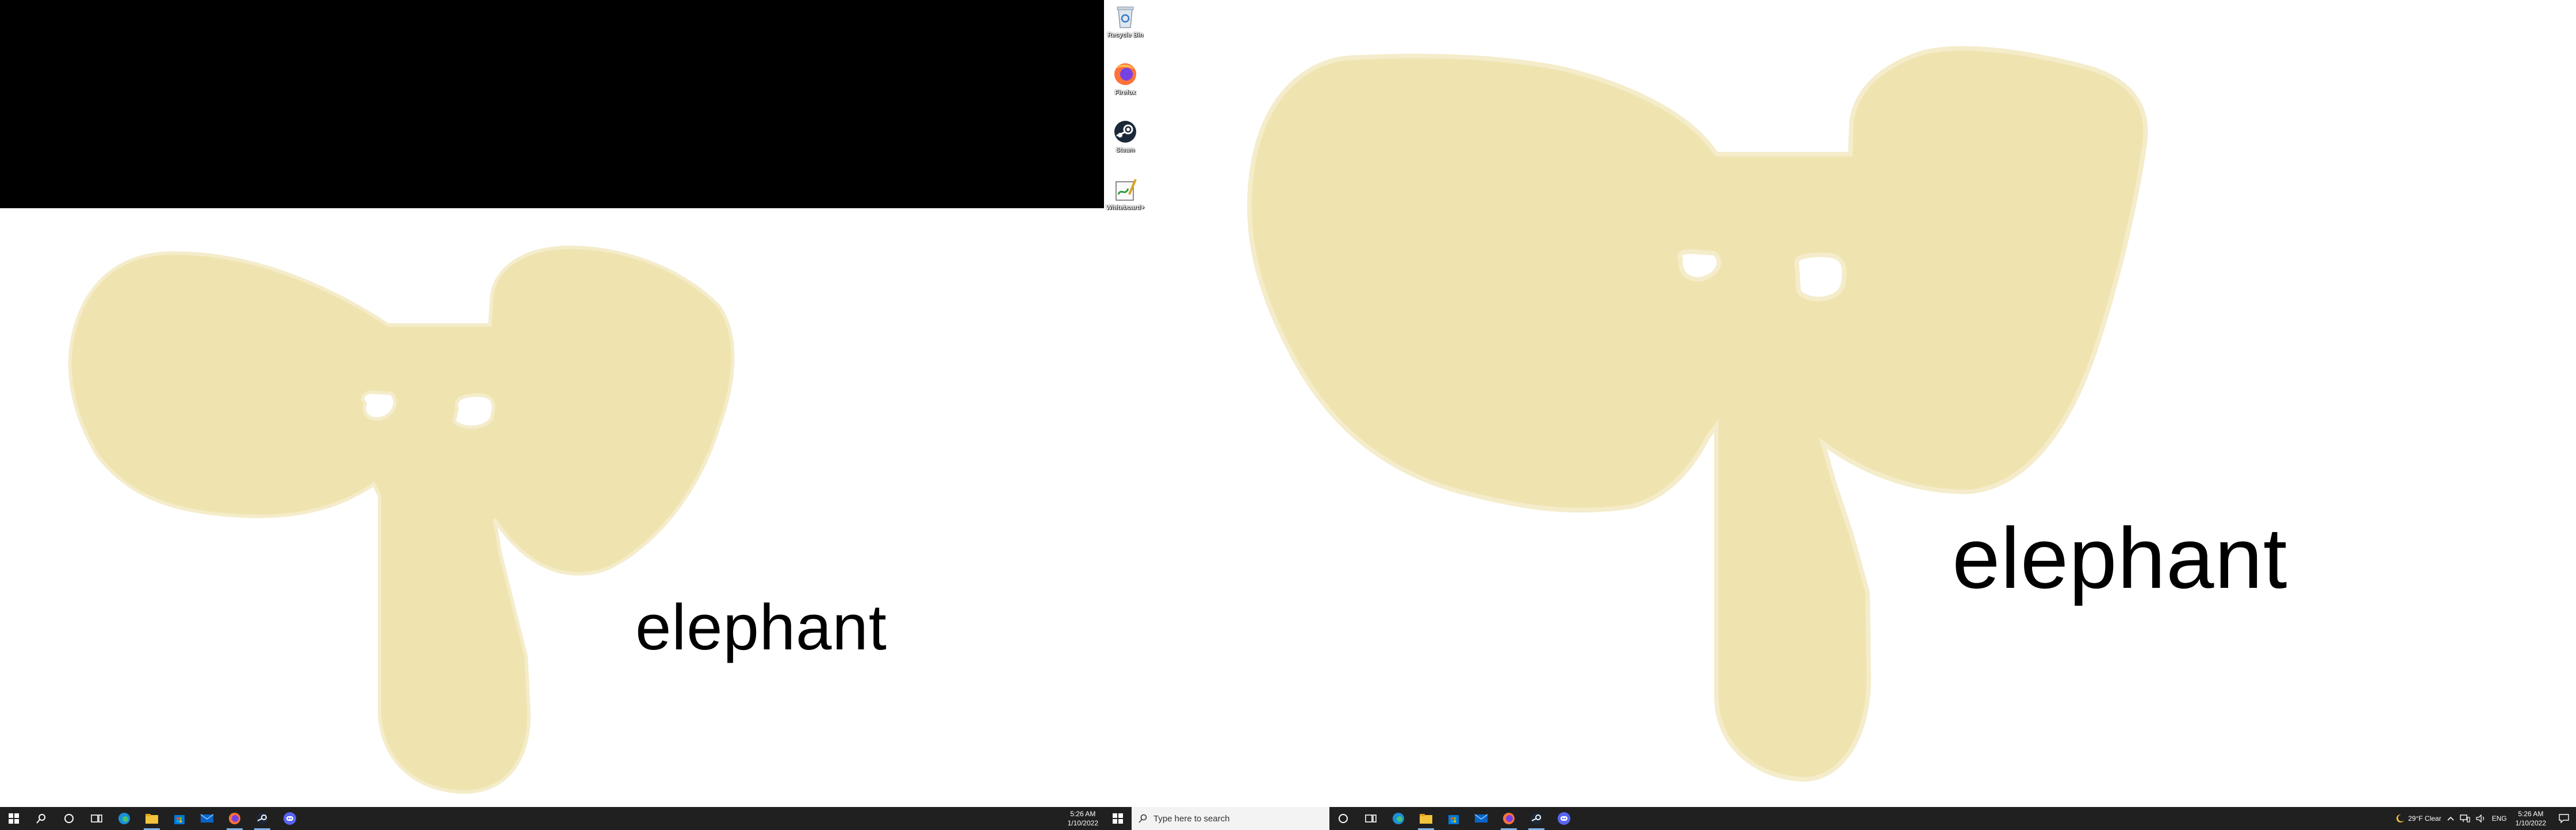 Image resolution: width=2576 pixels, height=830 pixels. Describe the element at coordinates (1125, 150) in the screenshot. I see `desktop-icon-label: Steam` at that location.